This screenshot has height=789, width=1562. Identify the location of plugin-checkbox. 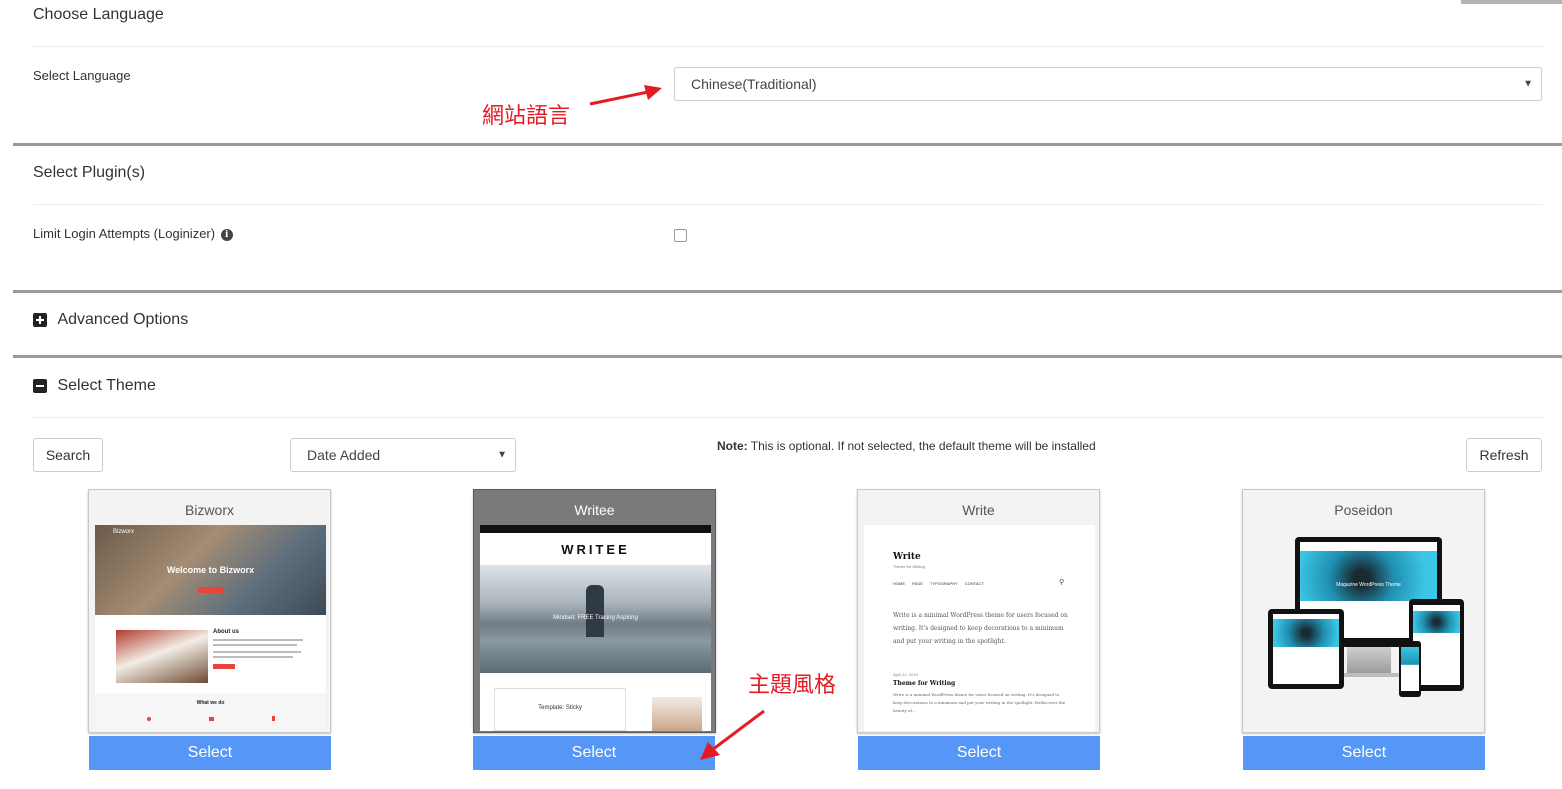
(680, 235).